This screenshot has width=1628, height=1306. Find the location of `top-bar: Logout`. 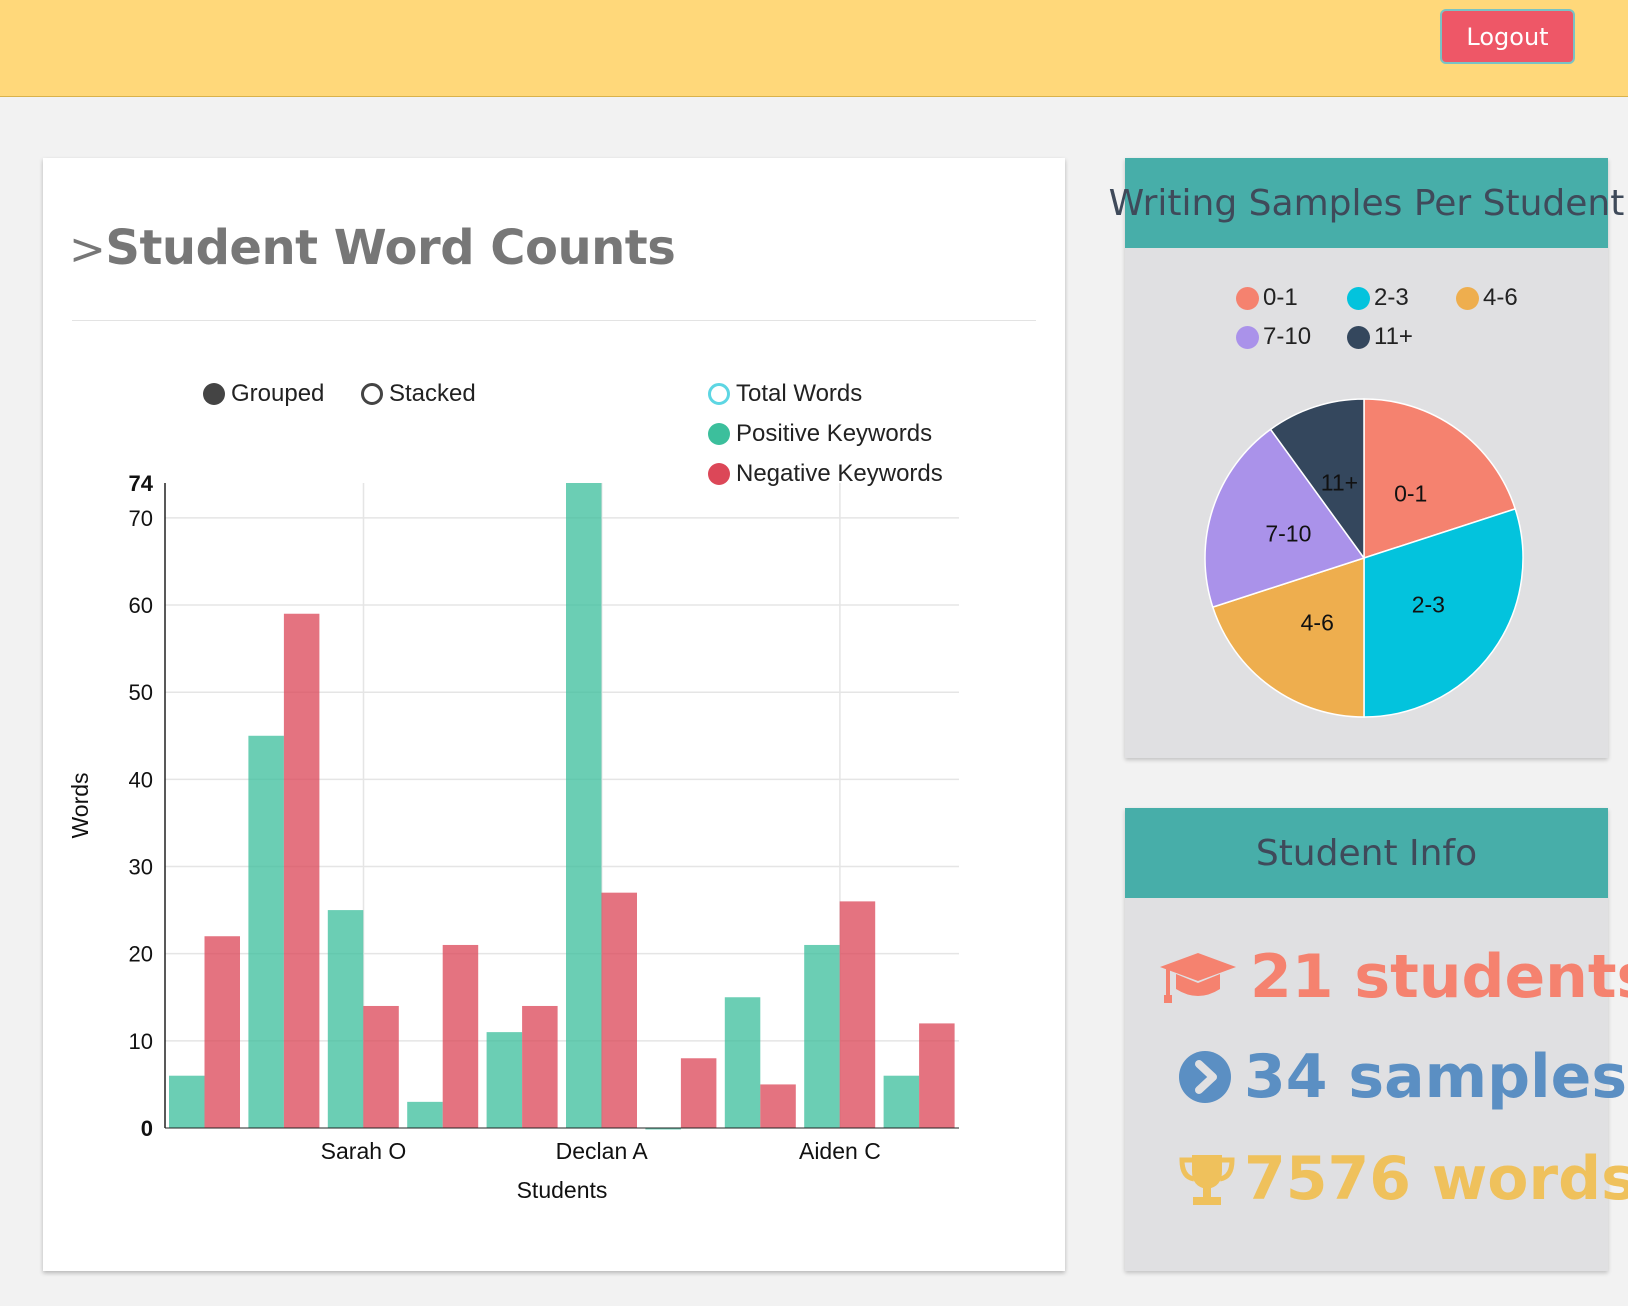

top-bar: Logout is located at coordinates (814, 48).